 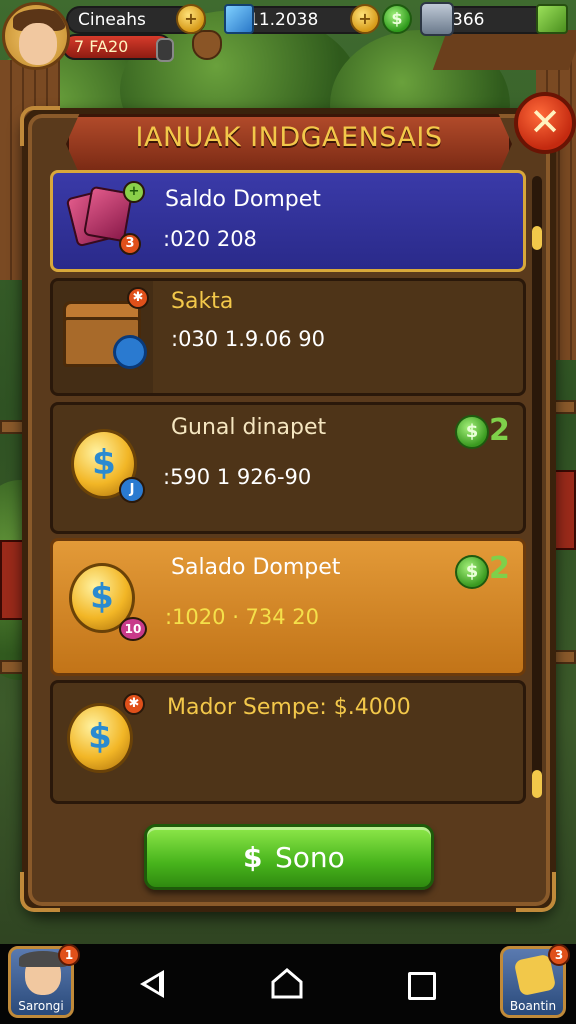 I want to click on top-hud: Cineahs 7 FA20 + 11.2038 + $ 366, so click(x=288, y=36).